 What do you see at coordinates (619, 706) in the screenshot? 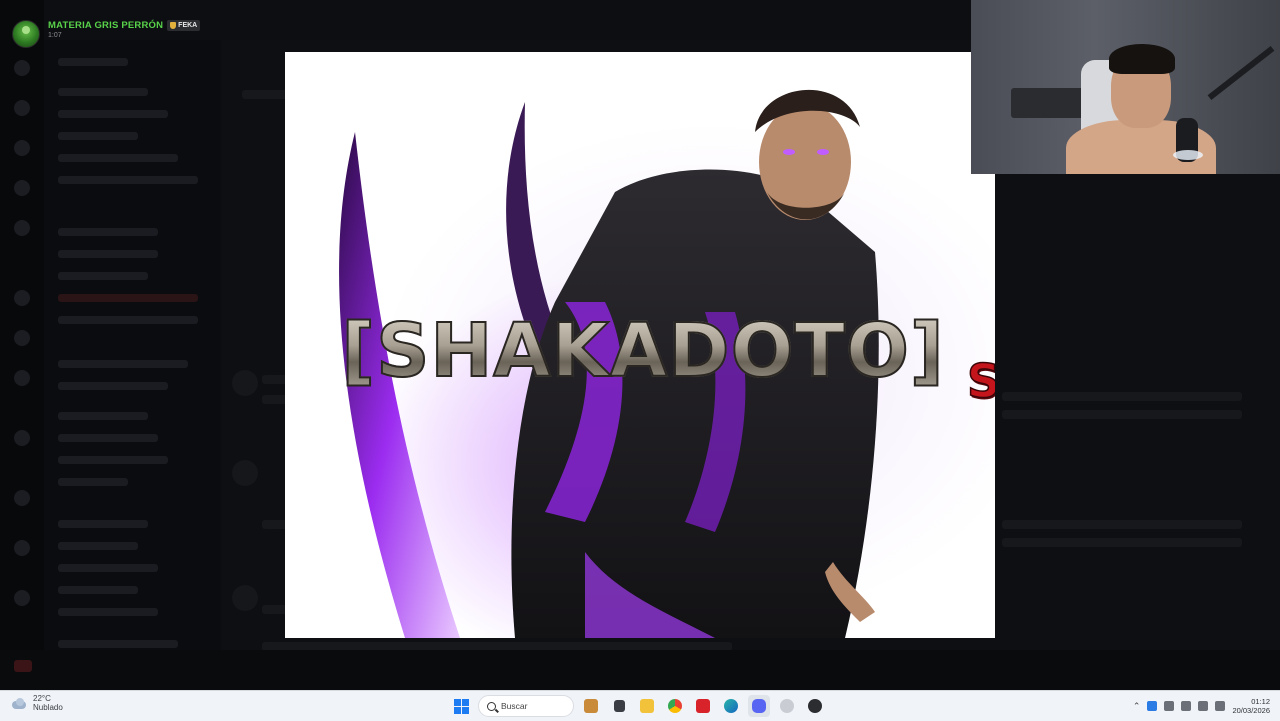
I see `task-view-icon` at bounding box center [619, 706].